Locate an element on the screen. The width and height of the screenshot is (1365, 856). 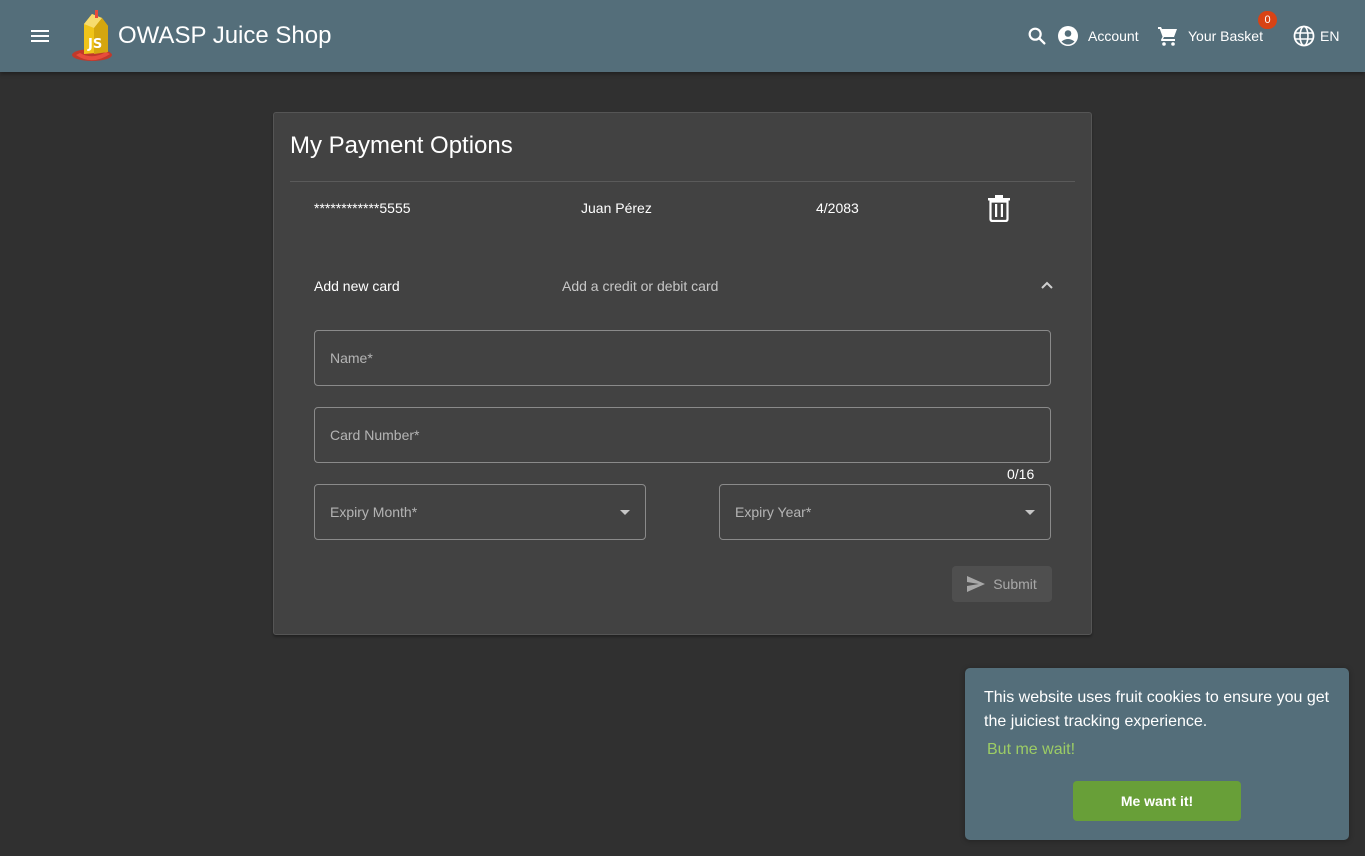
expiry-year-label: Expiry Year* is located at coordinates (773, 512).